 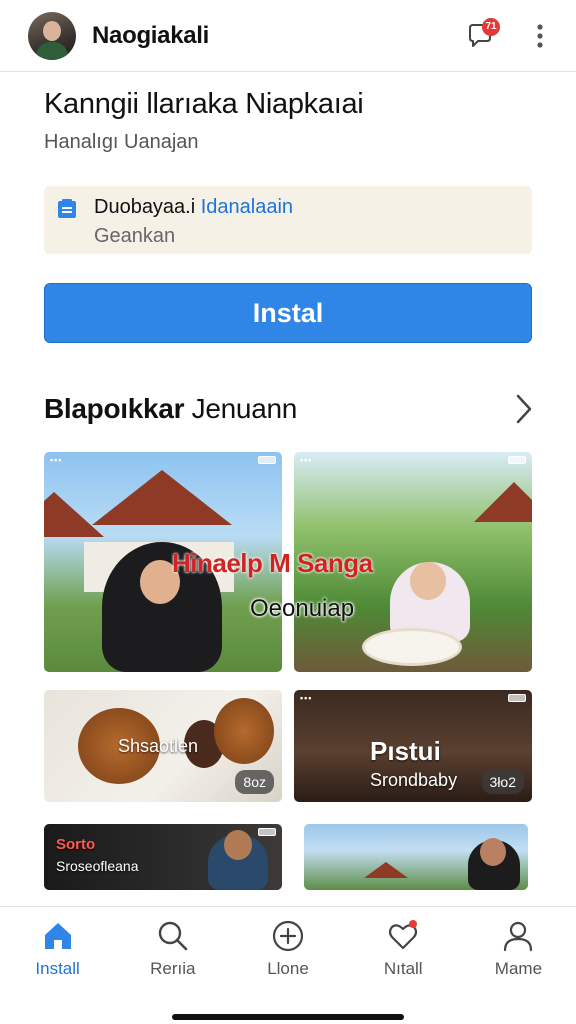 What do you see at coordinates (405, 751) in the screenshot?
I see `card-title: Pıstui` at bounding box center [405, 751].